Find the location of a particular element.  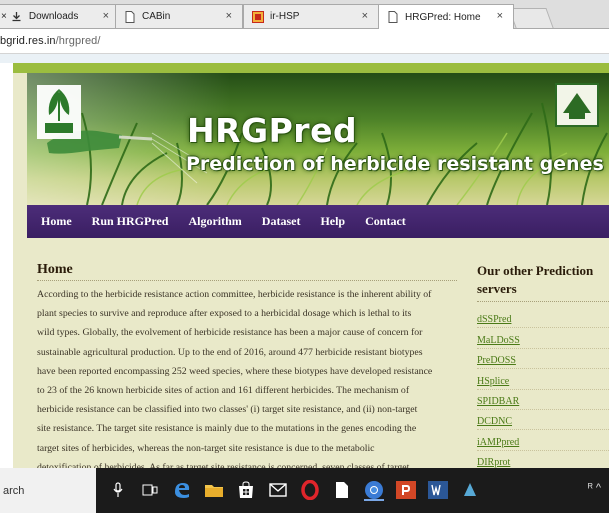

download-icon is located at coordinates (17, 17).